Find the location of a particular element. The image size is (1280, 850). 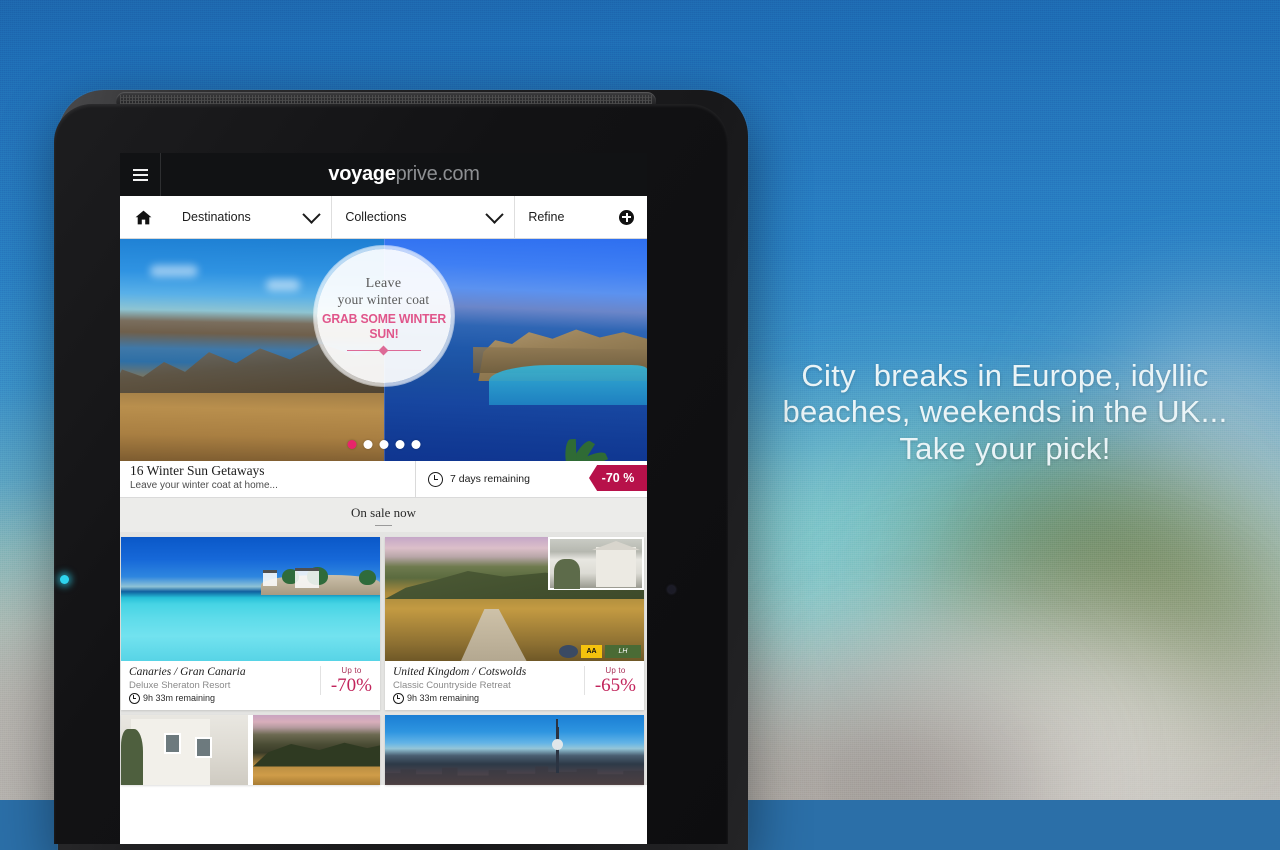

notification-led-icon is located at coordinates (64, 579).